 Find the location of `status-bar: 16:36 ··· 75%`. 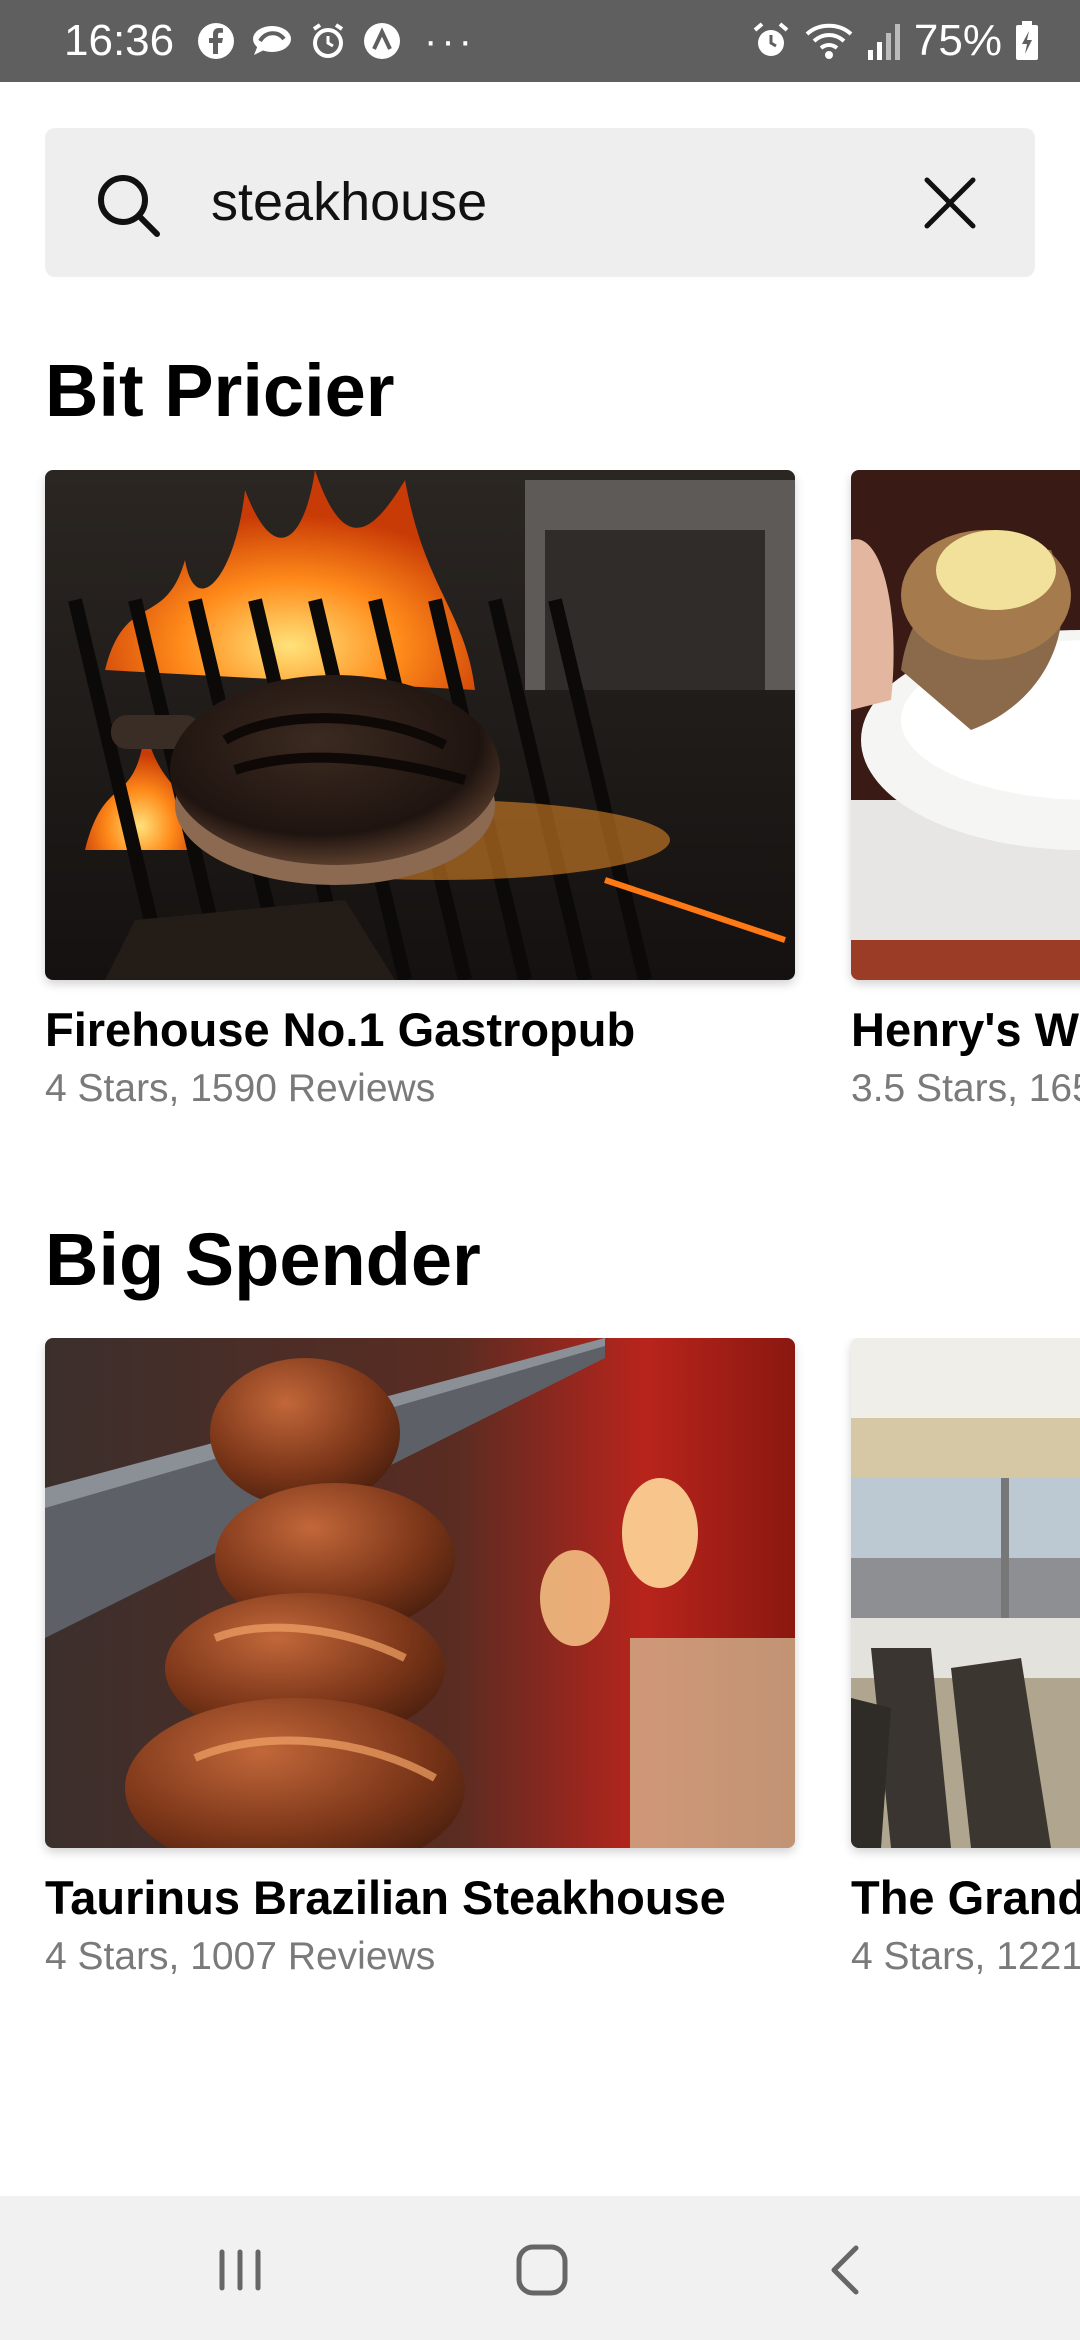

status-bar: 16:36 ··· 75% is located at coordinates (540, 41).